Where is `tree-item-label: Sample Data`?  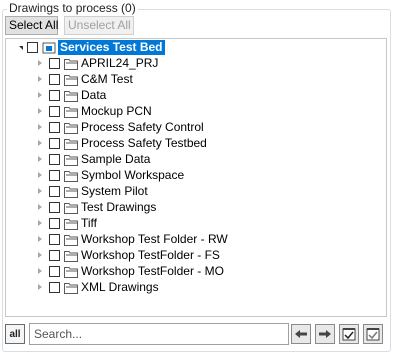
tree-item-label: Sample Data is located at coordinates (116, 159).